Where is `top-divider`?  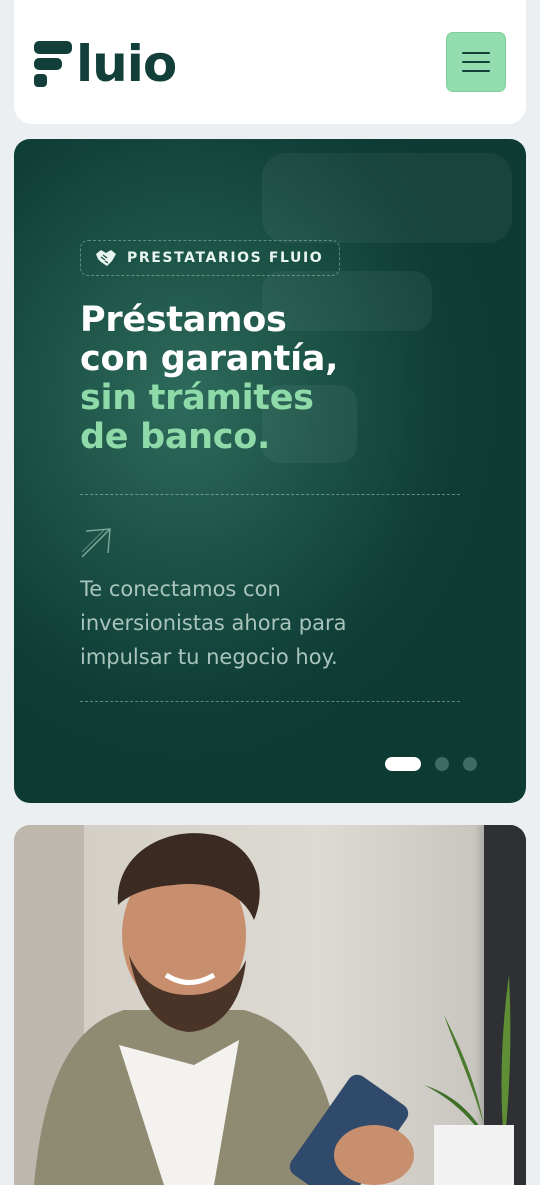 top-divider is located at coordinates (270, 494).